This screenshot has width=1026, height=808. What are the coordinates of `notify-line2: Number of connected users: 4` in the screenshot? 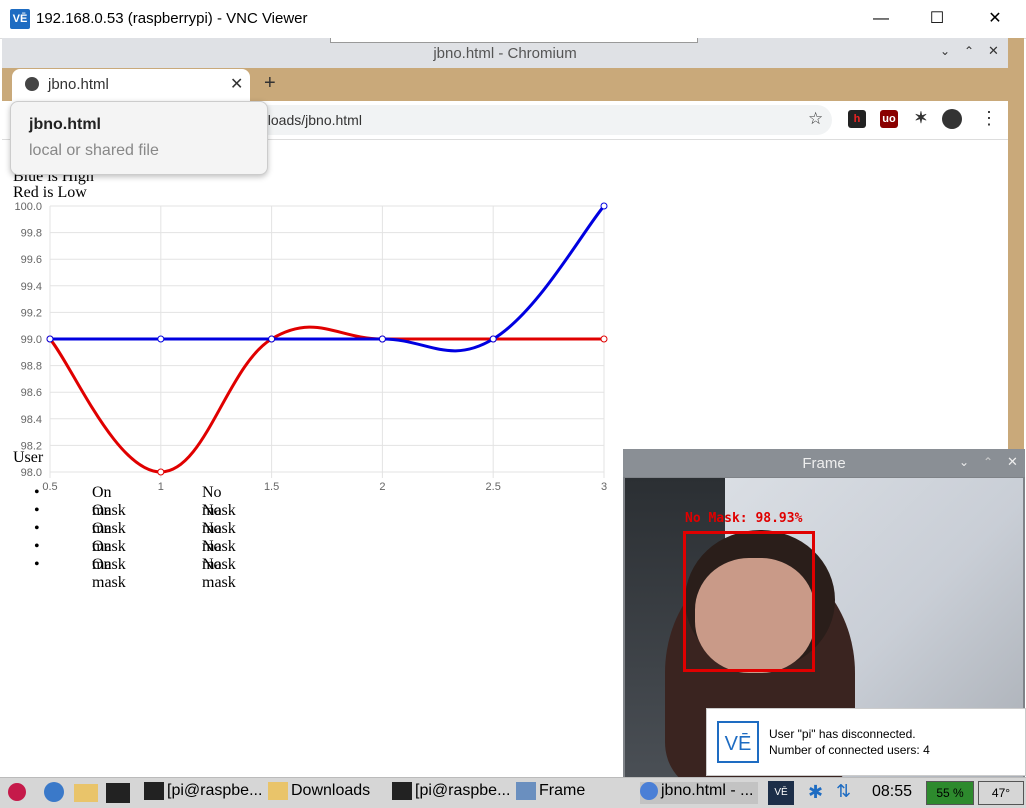 It's located at (849, 750).